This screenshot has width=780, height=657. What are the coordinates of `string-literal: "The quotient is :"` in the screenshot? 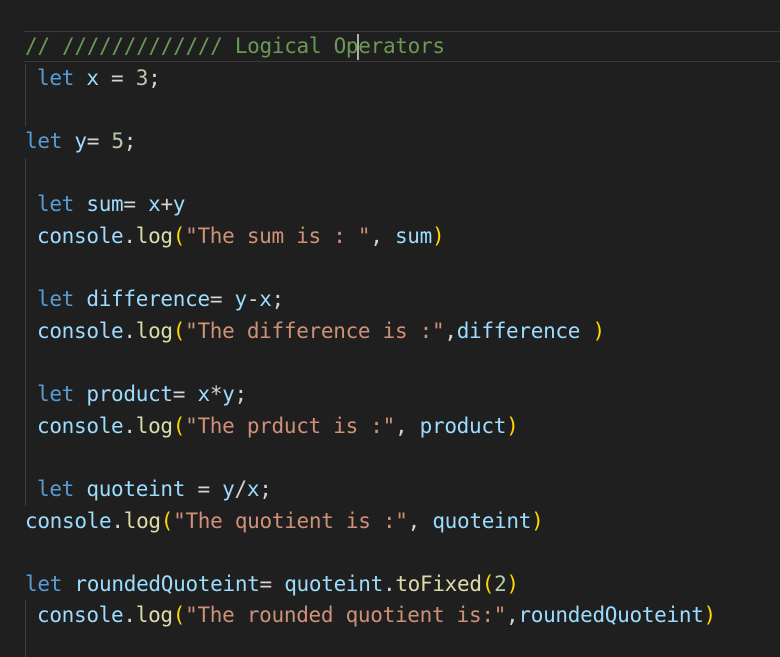 It's located at (290, 521).